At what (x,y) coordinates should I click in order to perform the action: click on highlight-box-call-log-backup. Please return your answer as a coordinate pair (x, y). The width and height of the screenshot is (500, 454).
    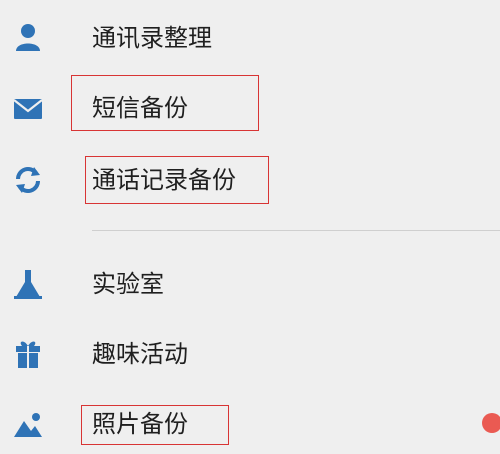
    Looking at the image, I should click on (177, 180).